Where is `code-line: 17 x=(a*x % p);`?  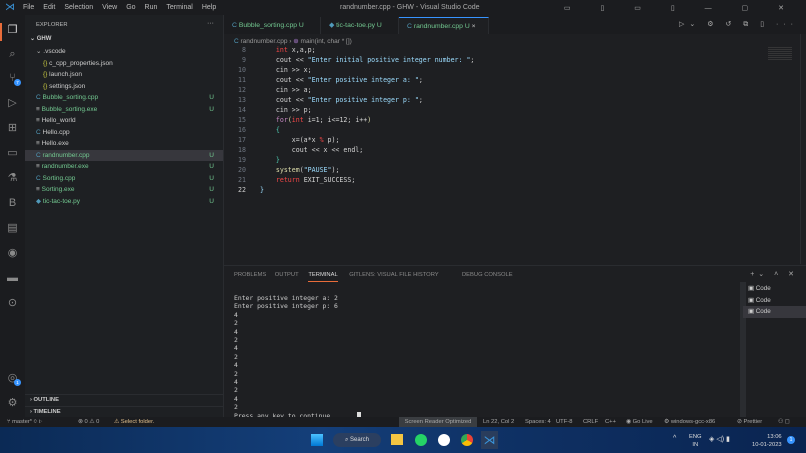
code-line: 17 x=(a*x % p); is located at coordinates (281, 140).